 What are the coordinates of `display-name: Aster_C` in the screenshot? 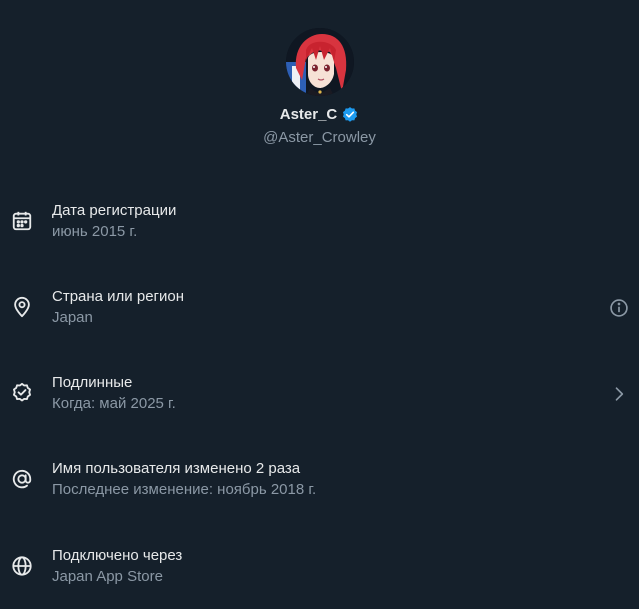 It's located at (309, 115).